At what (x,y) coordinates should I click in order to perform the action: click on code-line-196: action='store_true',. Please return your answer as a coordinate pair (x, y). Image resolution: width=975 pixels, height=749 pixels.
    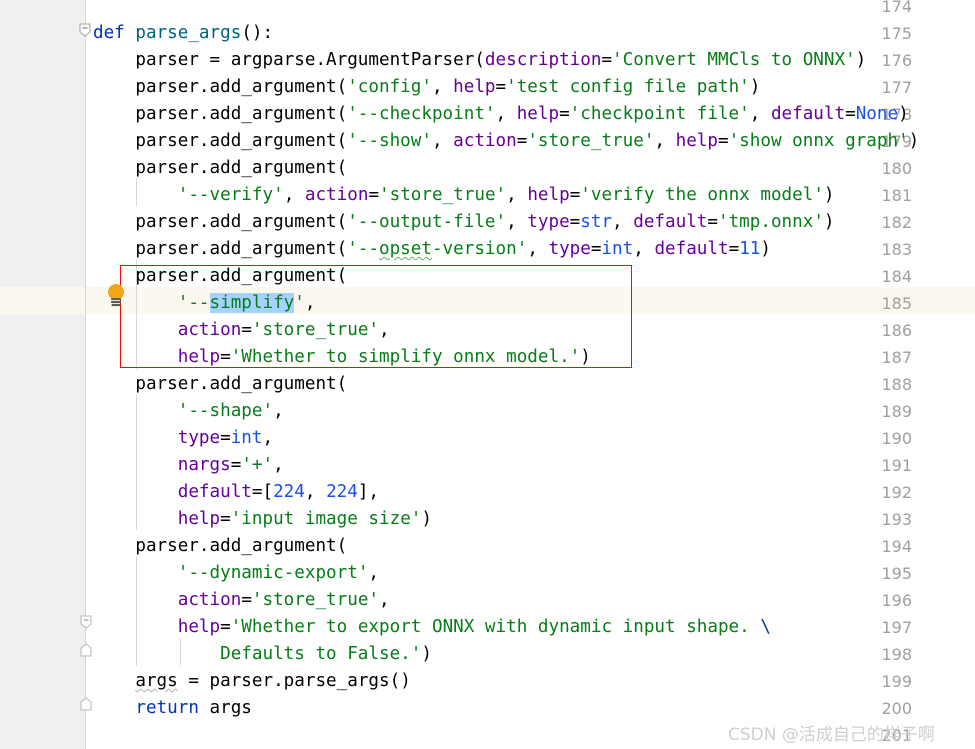
    Looking at the image, I should click on (241, 600).